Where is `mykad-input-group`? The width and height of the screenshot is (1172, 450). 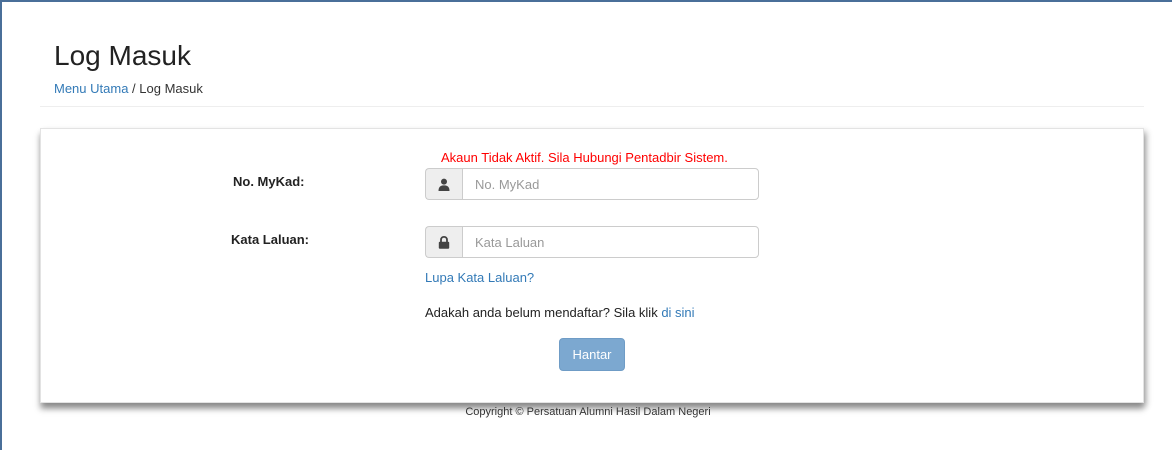
mykad-input-group is located at coordinates (592, 184).